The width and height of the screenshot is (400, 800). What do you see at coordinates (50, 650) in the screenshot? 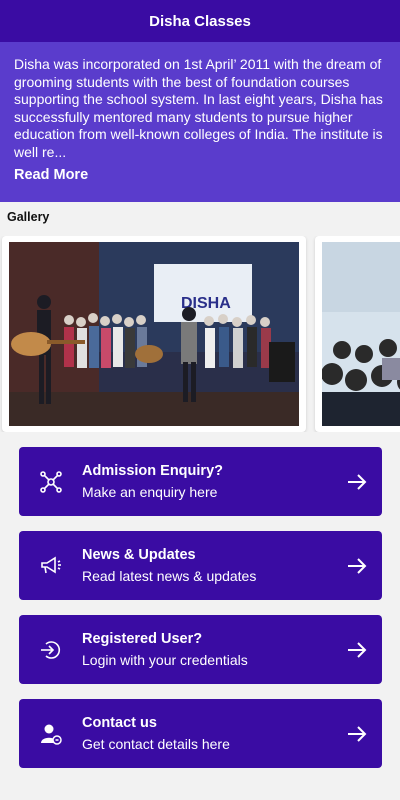
I see `login-icon` at bounding box center [50, 650].